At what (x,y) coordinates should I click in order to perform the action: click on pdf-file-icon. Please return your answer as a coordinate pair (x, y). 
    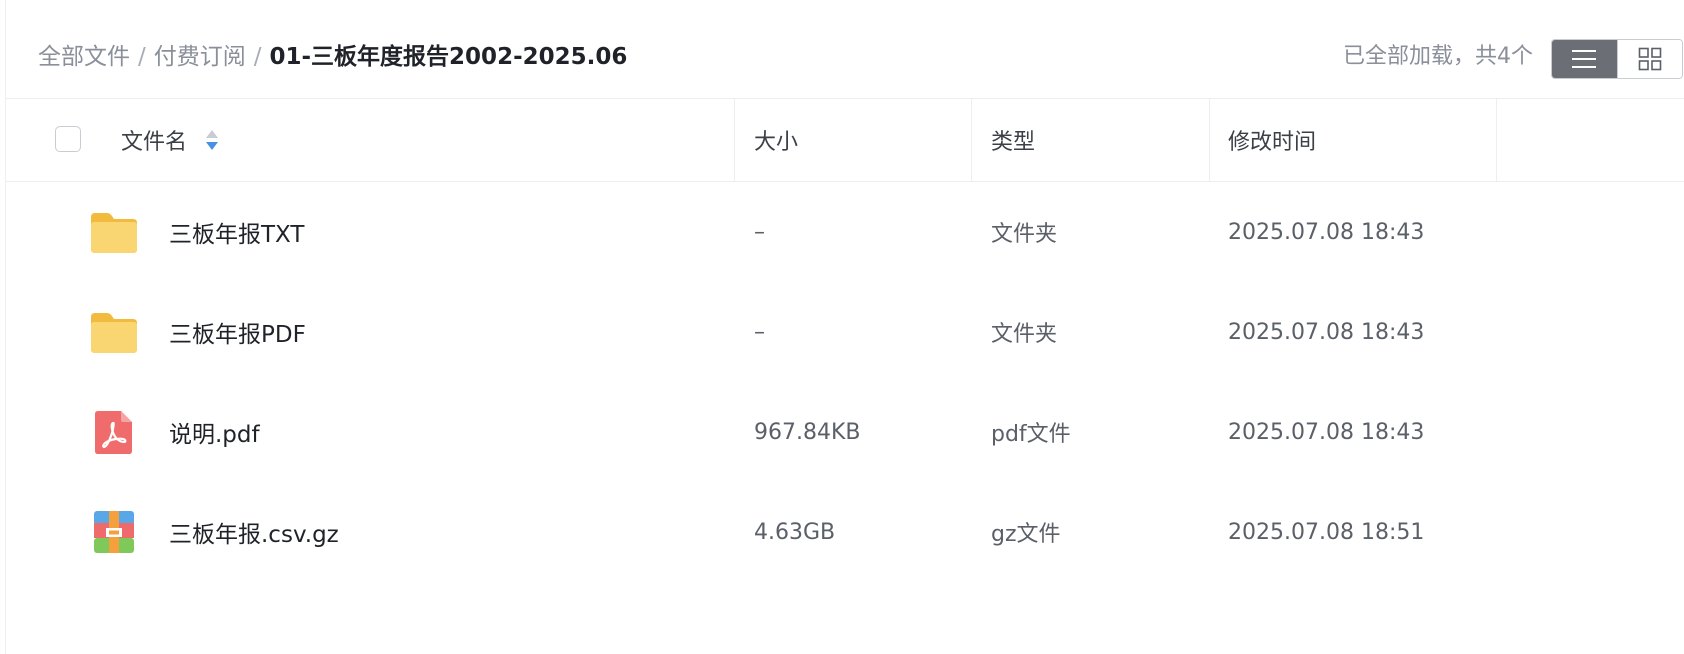
    Looking at the image, I should click on (113, 432).